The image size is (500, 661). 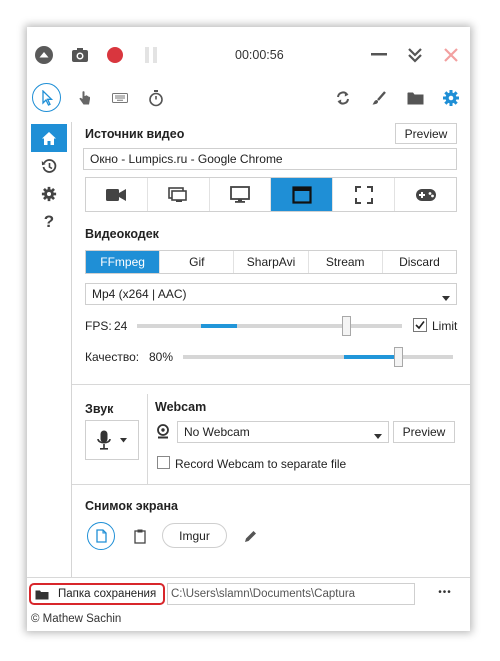 I want to click on screenshot-heading: Снимок экрана, so click(x=131, y=506).